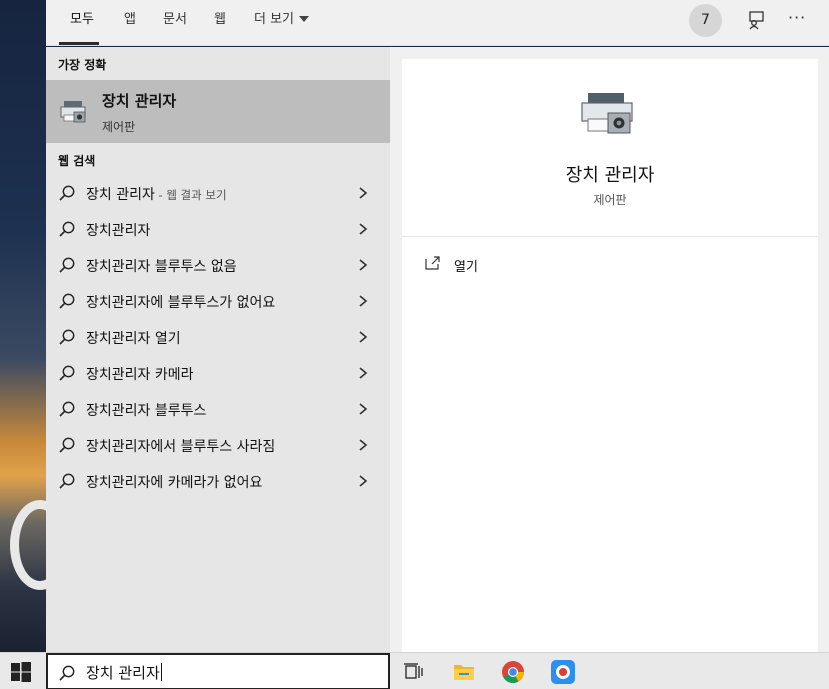 This screenshot has height=689, width=829. I want to click on open-label: 열기, so click(466, 267).